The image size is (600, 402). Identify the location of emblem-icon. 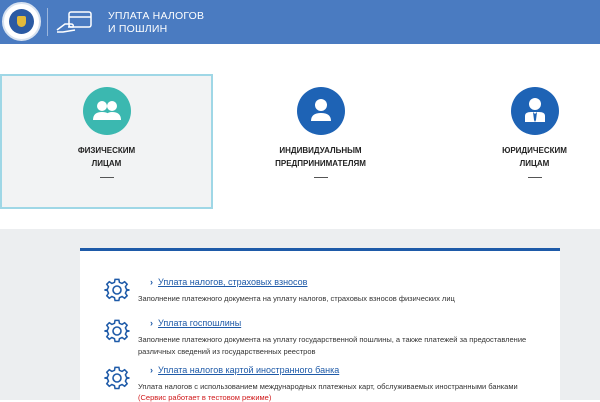
(21, 21).